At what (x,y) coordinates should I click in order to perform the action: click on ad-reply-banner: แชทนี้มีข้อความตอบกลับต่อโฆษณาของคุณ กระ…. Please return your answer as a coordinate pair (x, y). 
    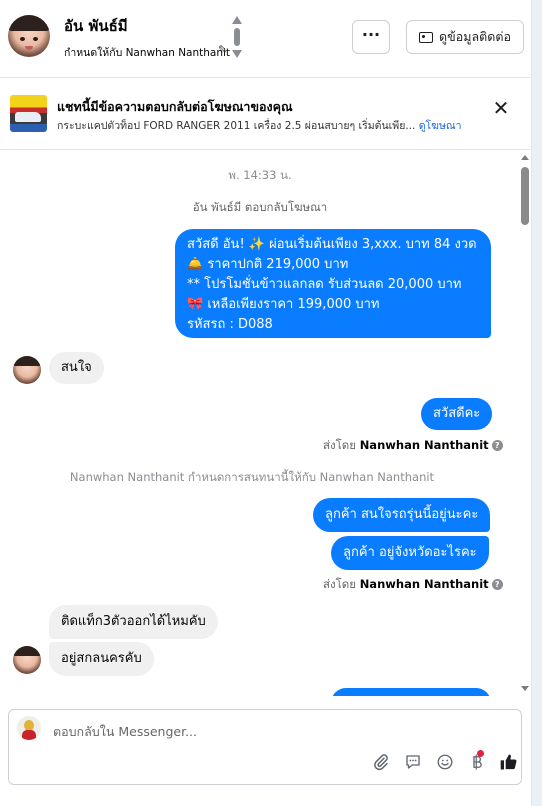
    Looking at the image, I should click on (266, 114).